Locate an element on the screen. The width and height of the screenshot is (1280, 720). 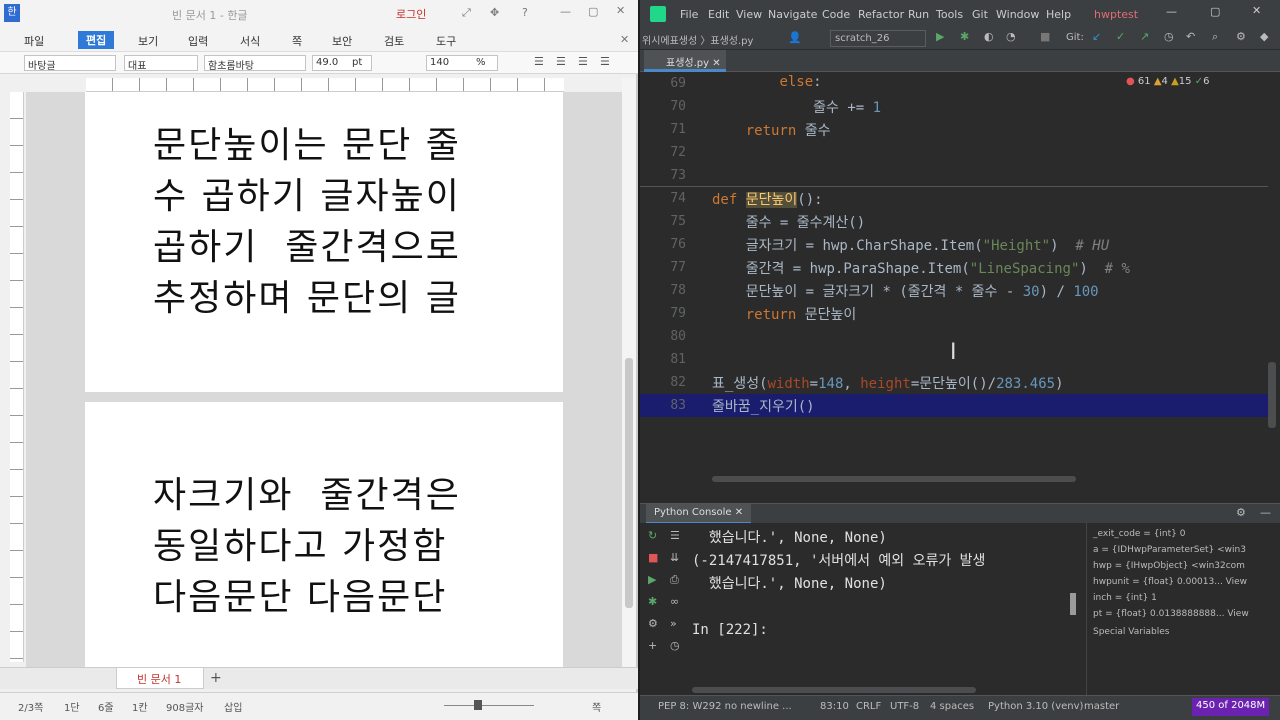
line-number: 83 is located at coordinates (663, 405).